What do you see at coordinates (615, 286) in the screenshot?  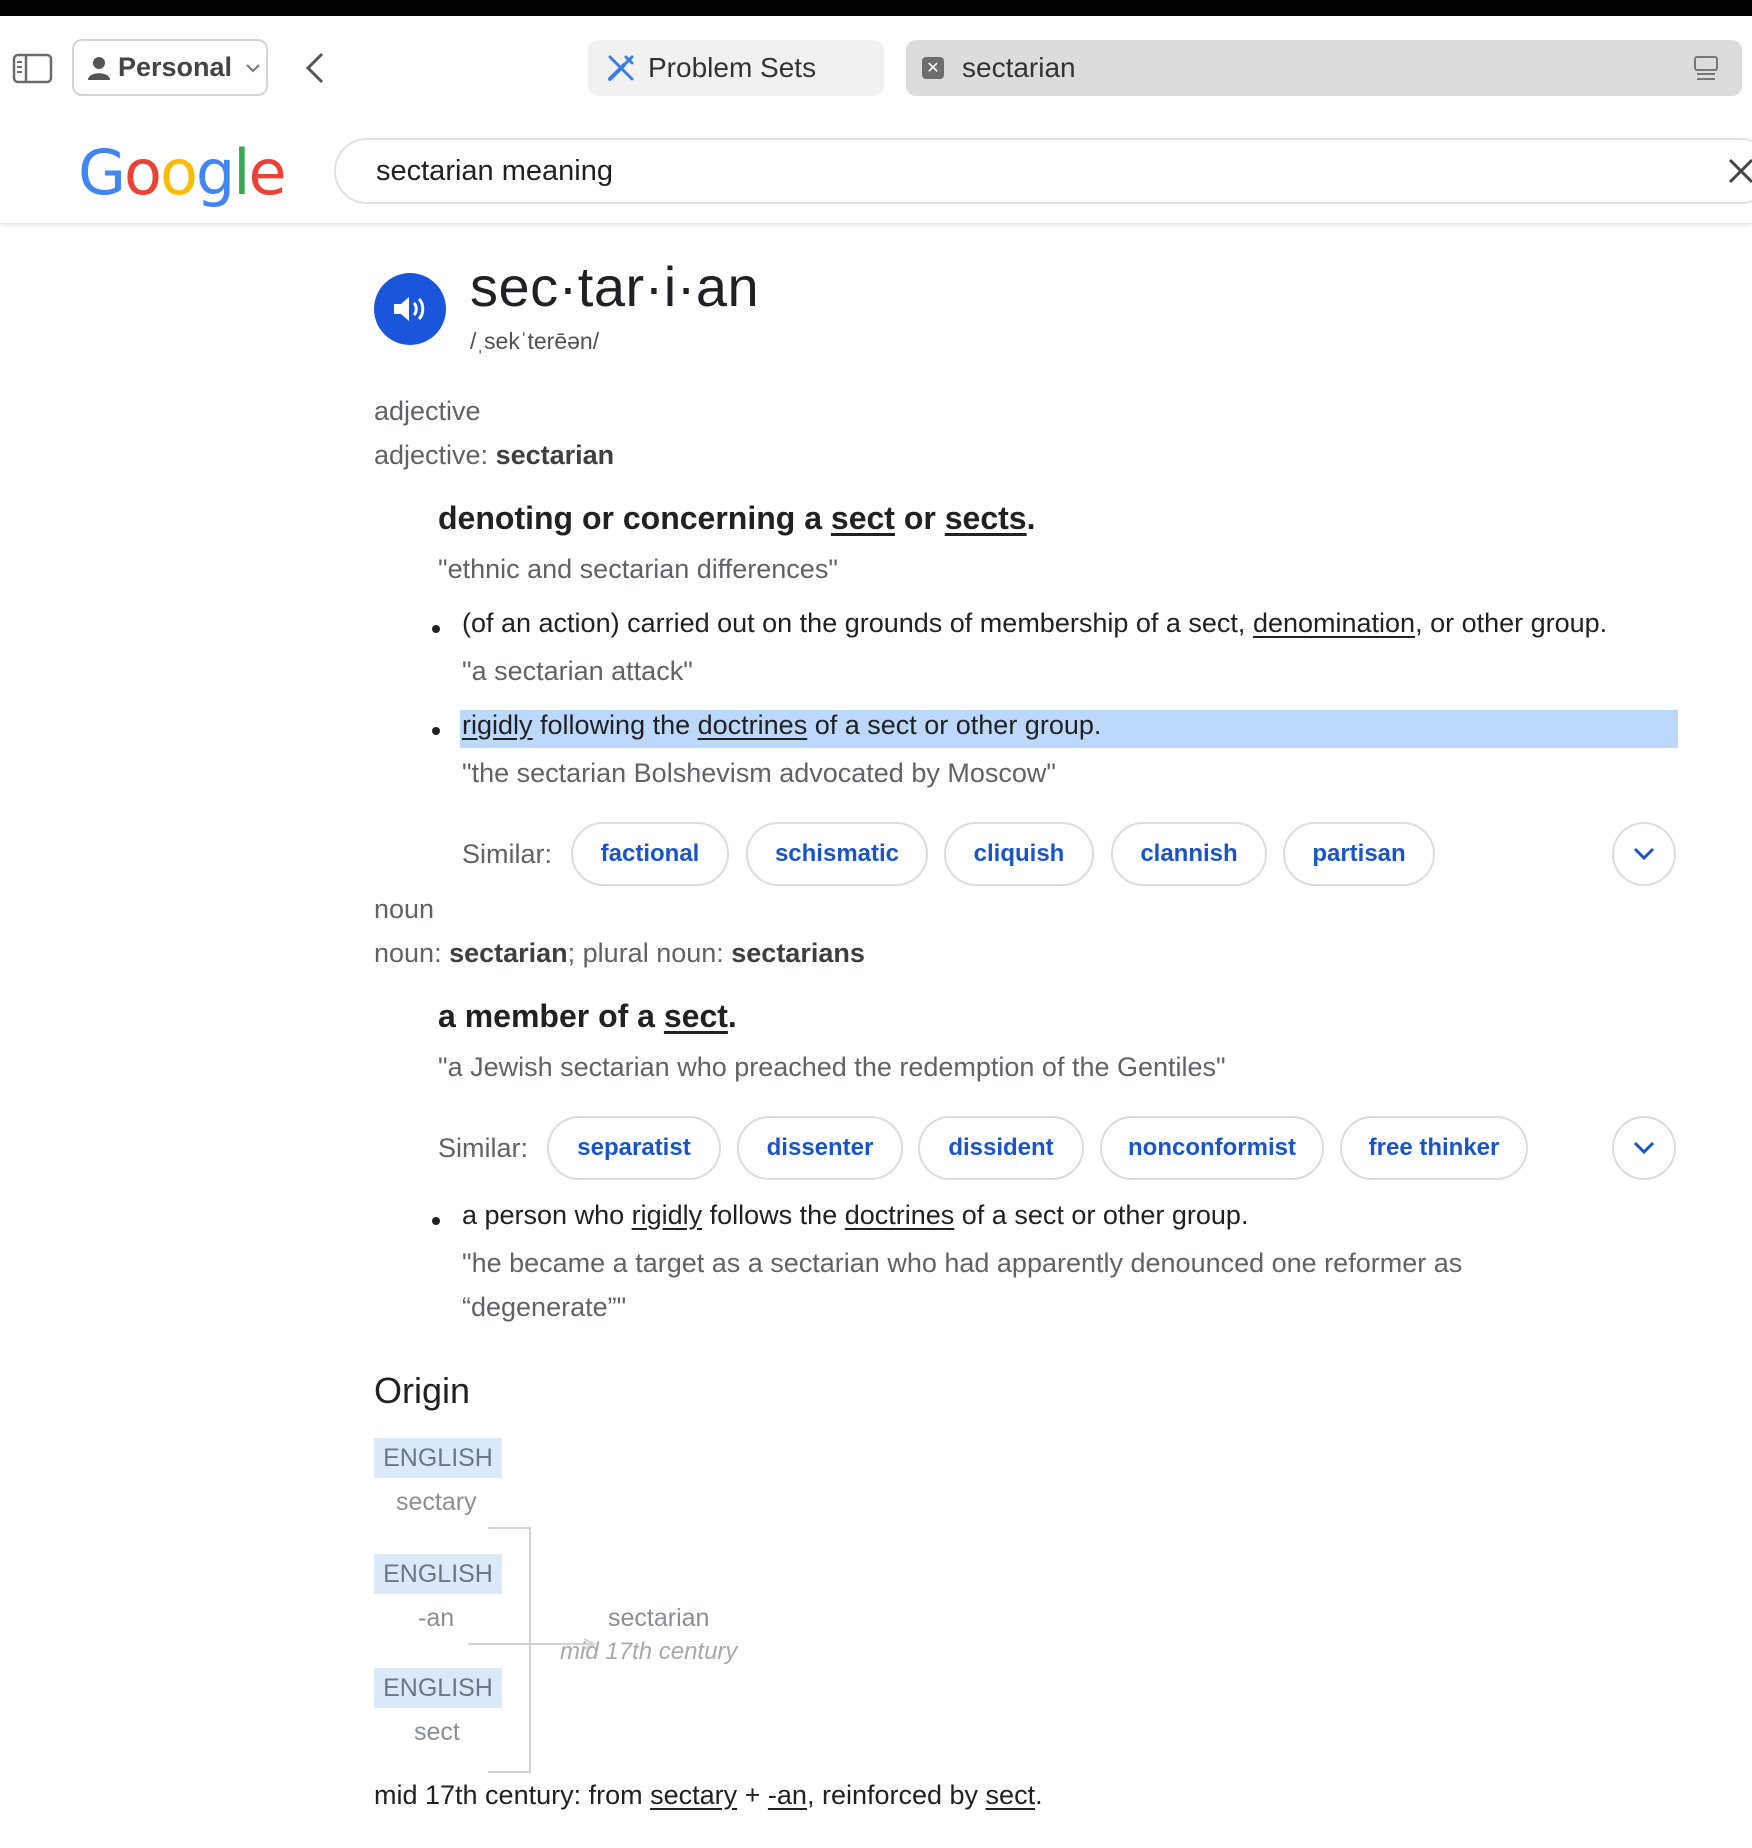 I see `headword: sec·tar·i·an` at bounding box center [615, 286].